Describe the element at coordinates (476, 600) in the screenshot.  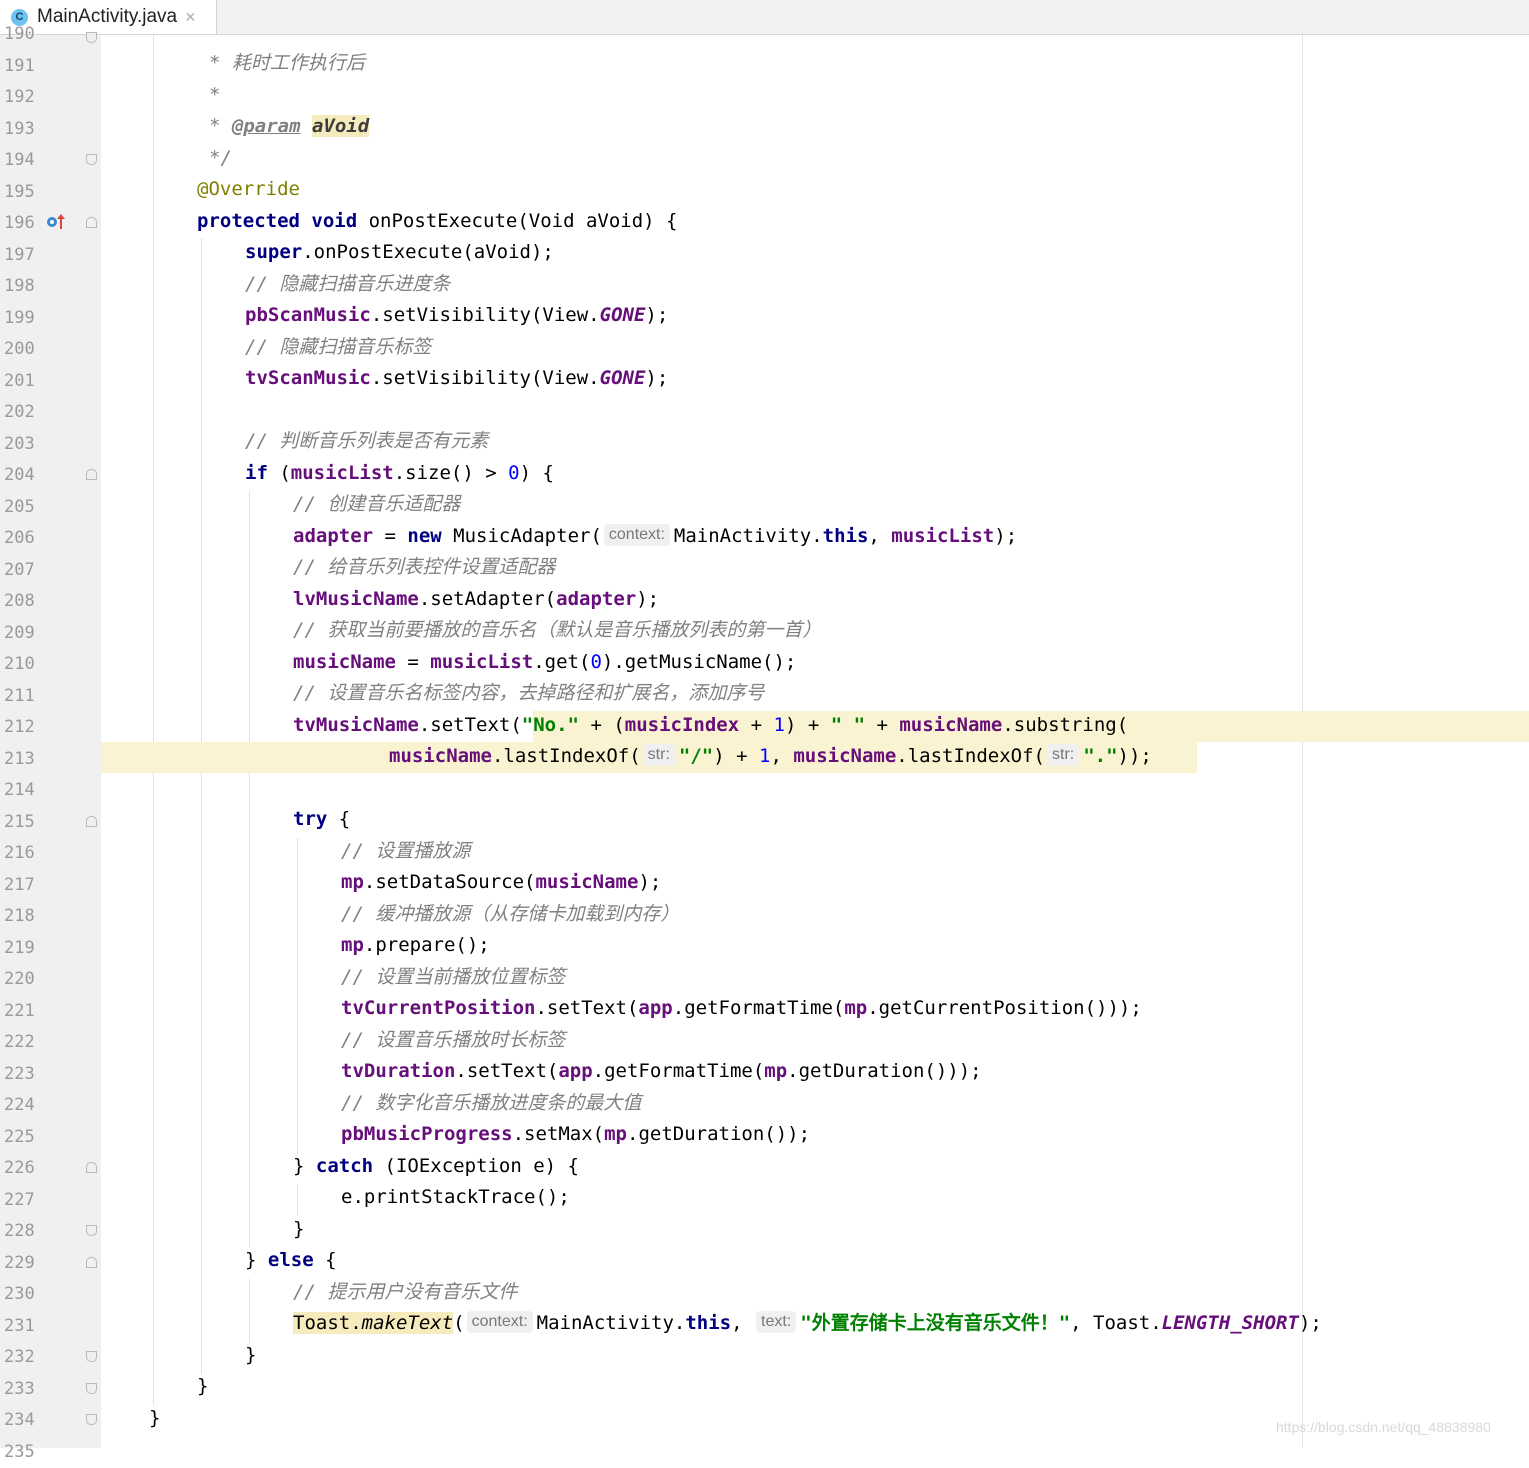
I see `code-line-208: lvMusicName.setAdapter(adapter);` at that location.